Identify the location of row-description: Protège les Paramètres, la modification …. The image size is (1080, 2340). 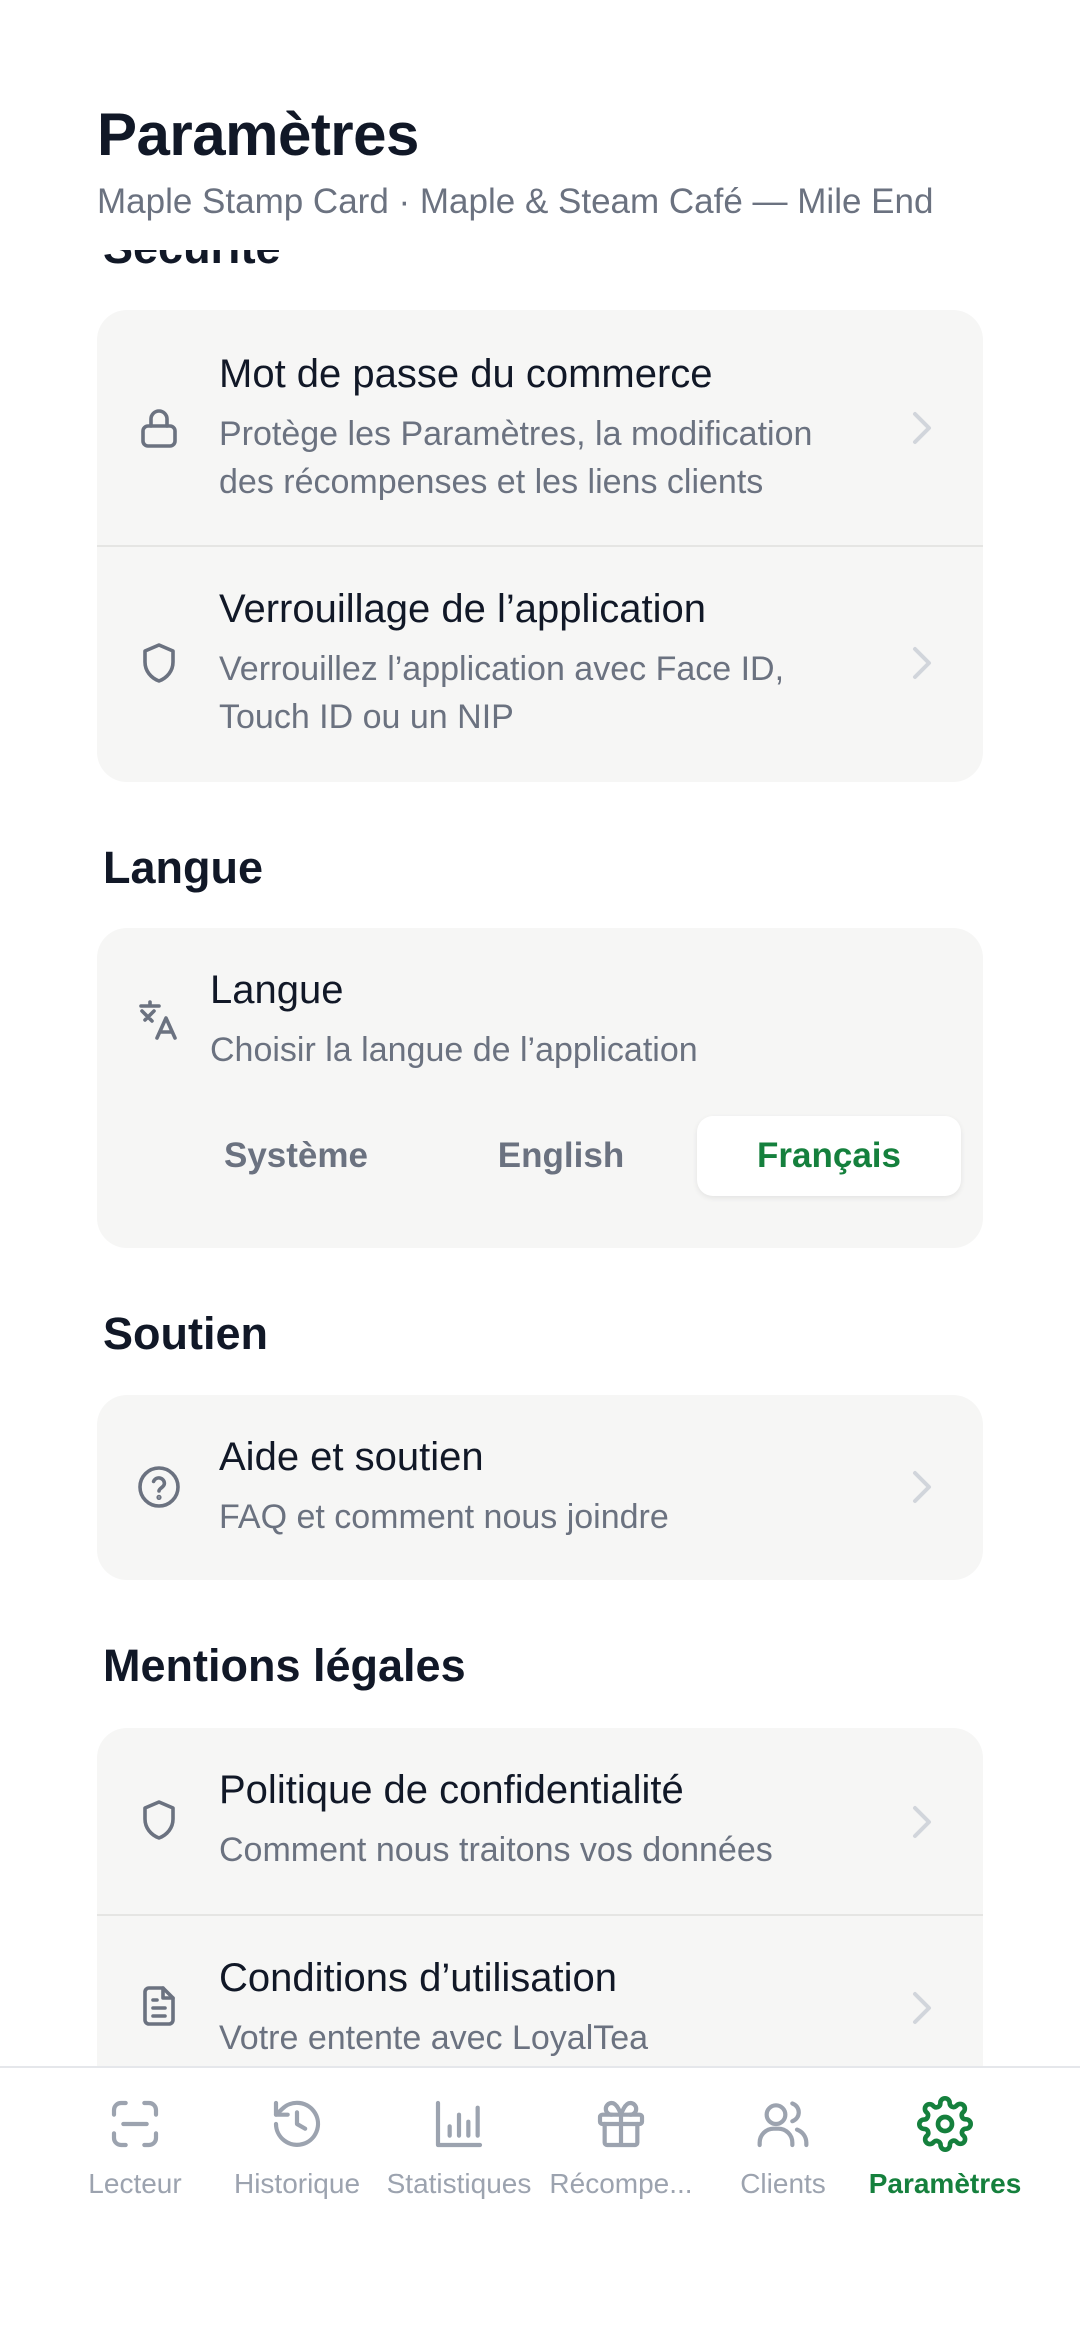
(516, 458).